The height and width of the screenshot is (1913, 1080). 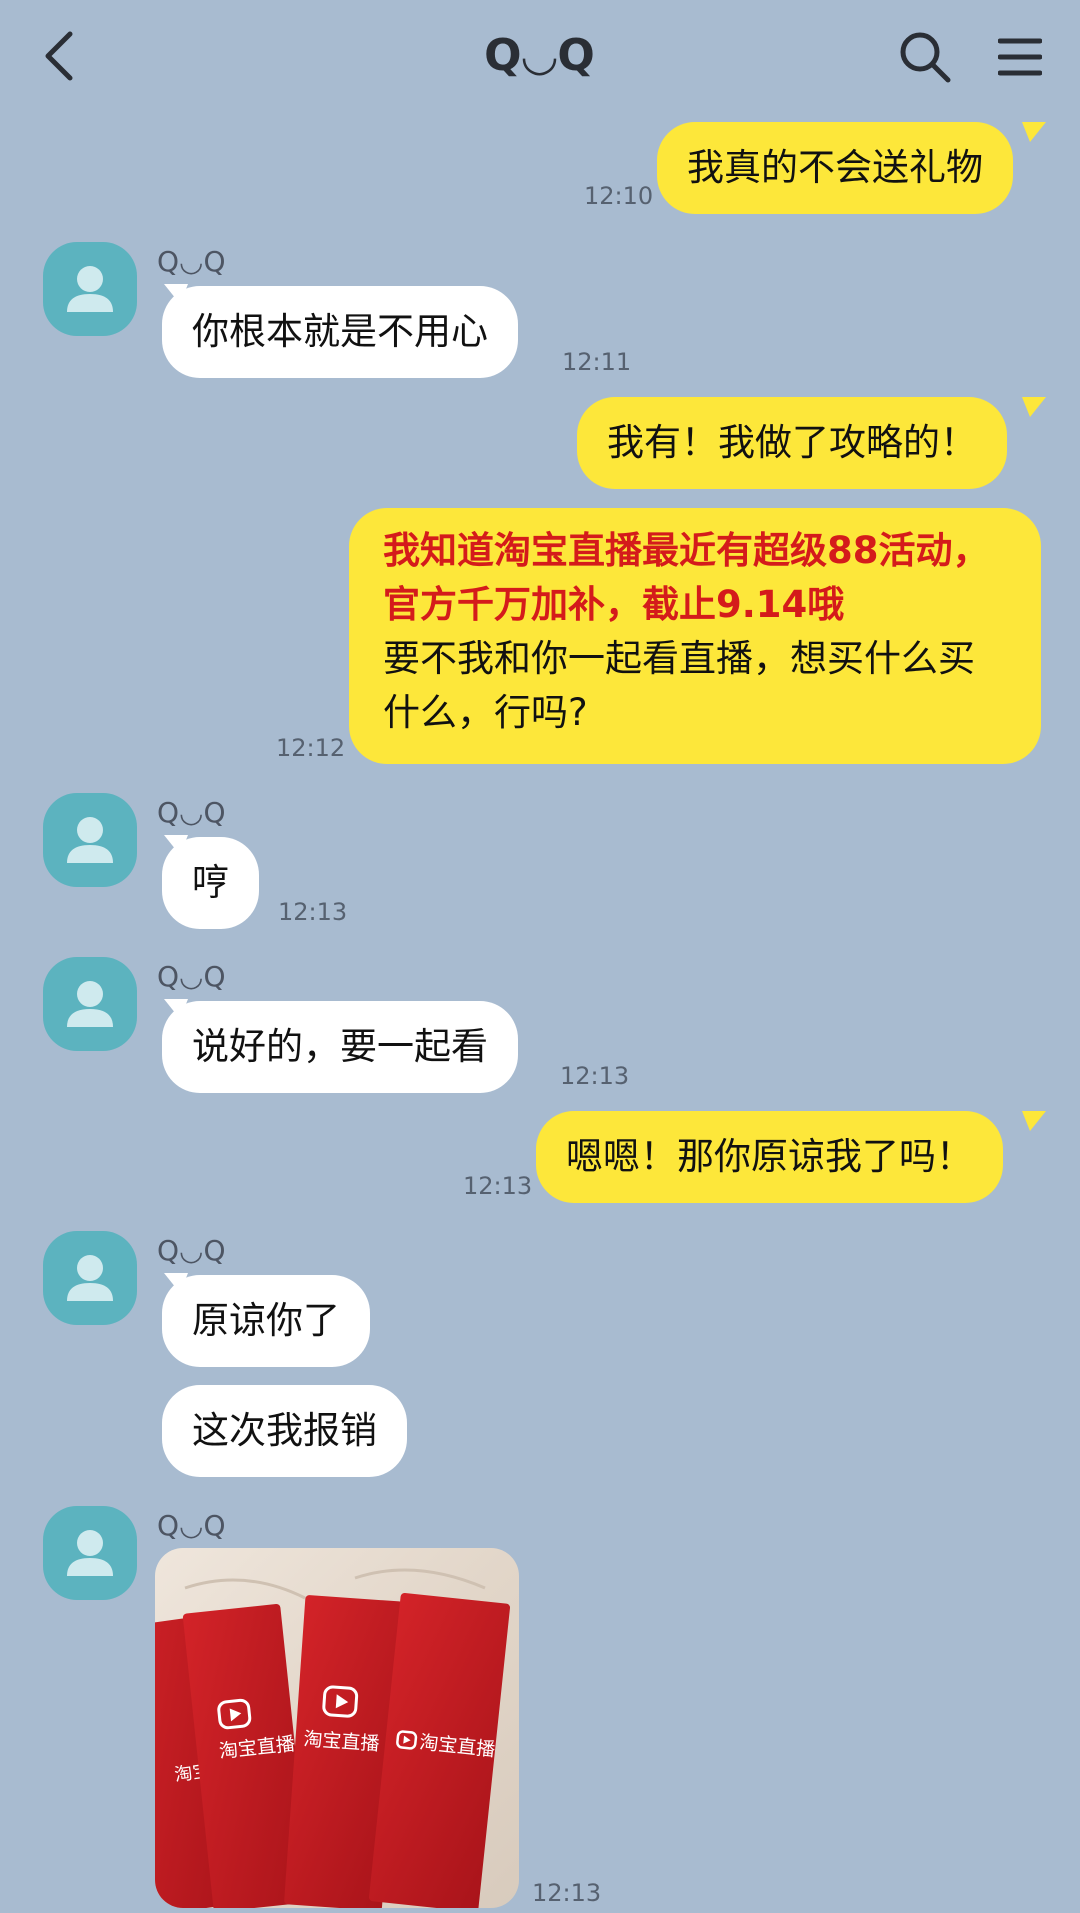 I want to click on image-message: 淘宝直播 淘宝直播 淘宝直播 淘宝直播, so click(x=337, y=1728).